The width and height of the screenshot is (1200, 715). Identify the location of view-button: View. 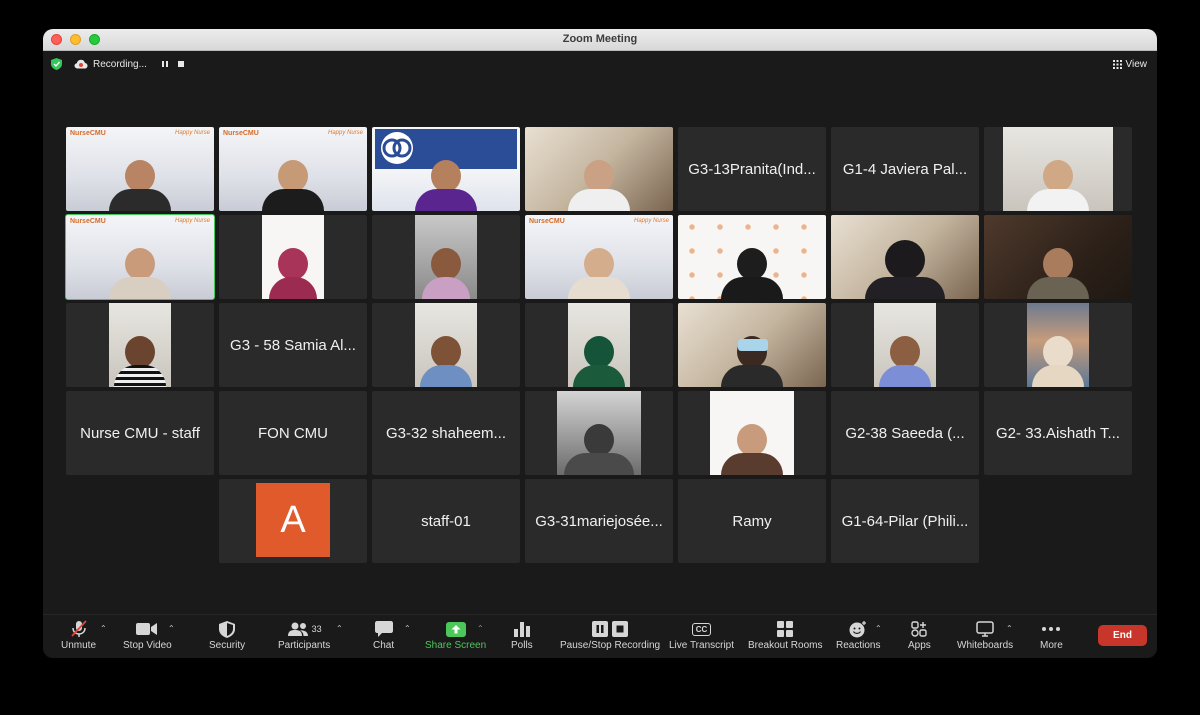
(1129, 64).